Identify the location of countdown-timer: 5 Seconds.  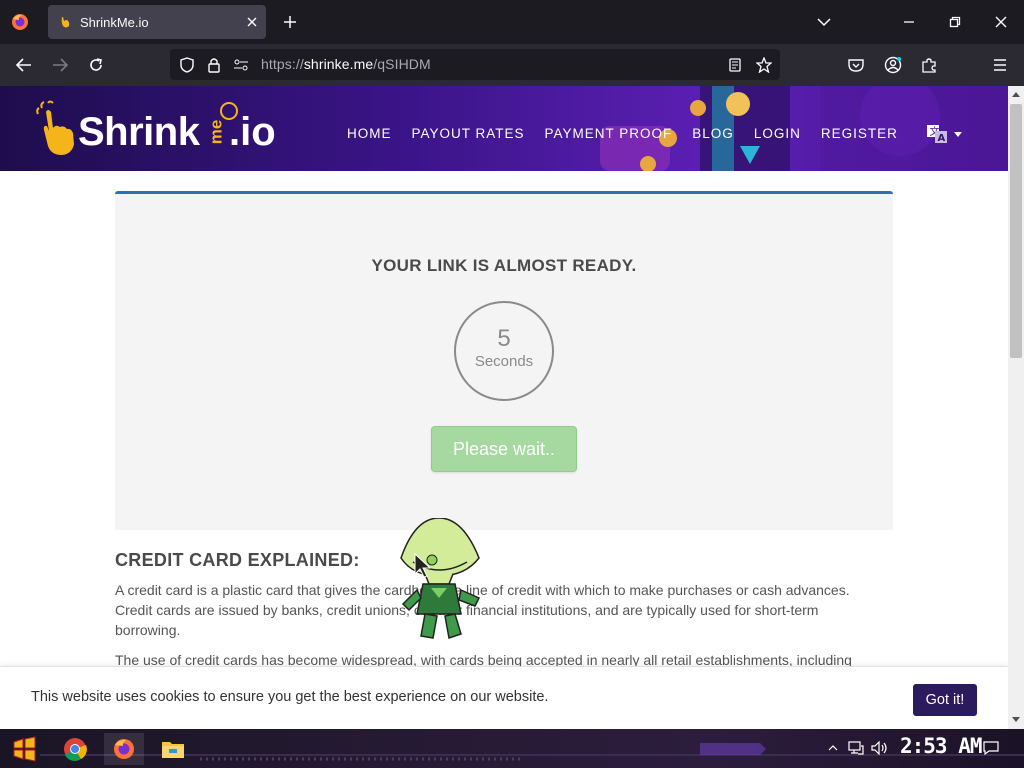
(504, 351).